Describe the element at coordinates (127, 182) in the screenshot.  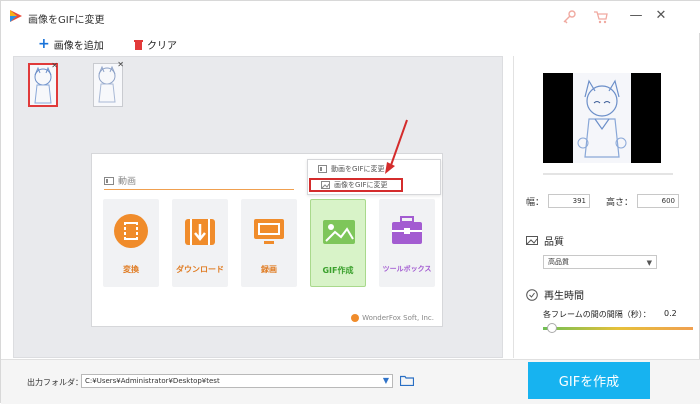
I see `launcher-title-label: 動画` at that location.